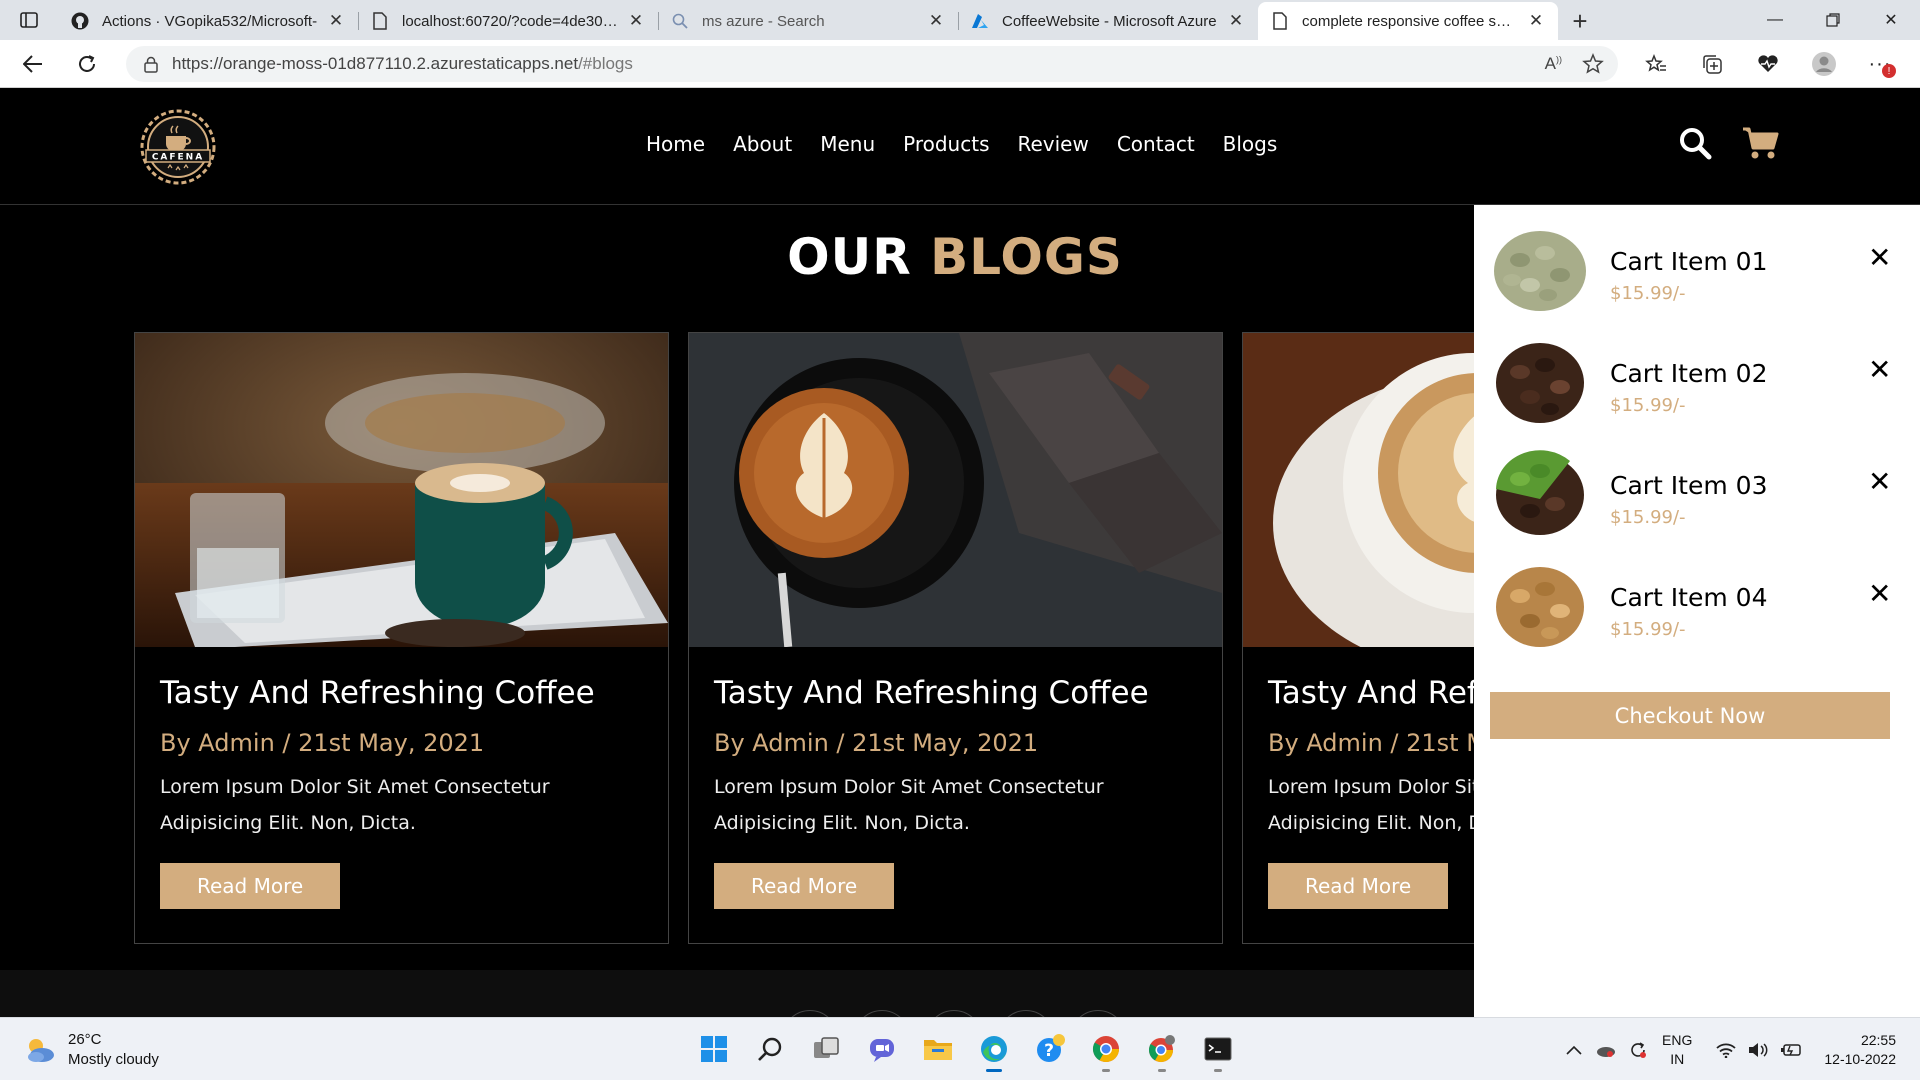 The width and height of the screenshot is (1920, 1080). I want to click on page-icon, so click(1280, 21).